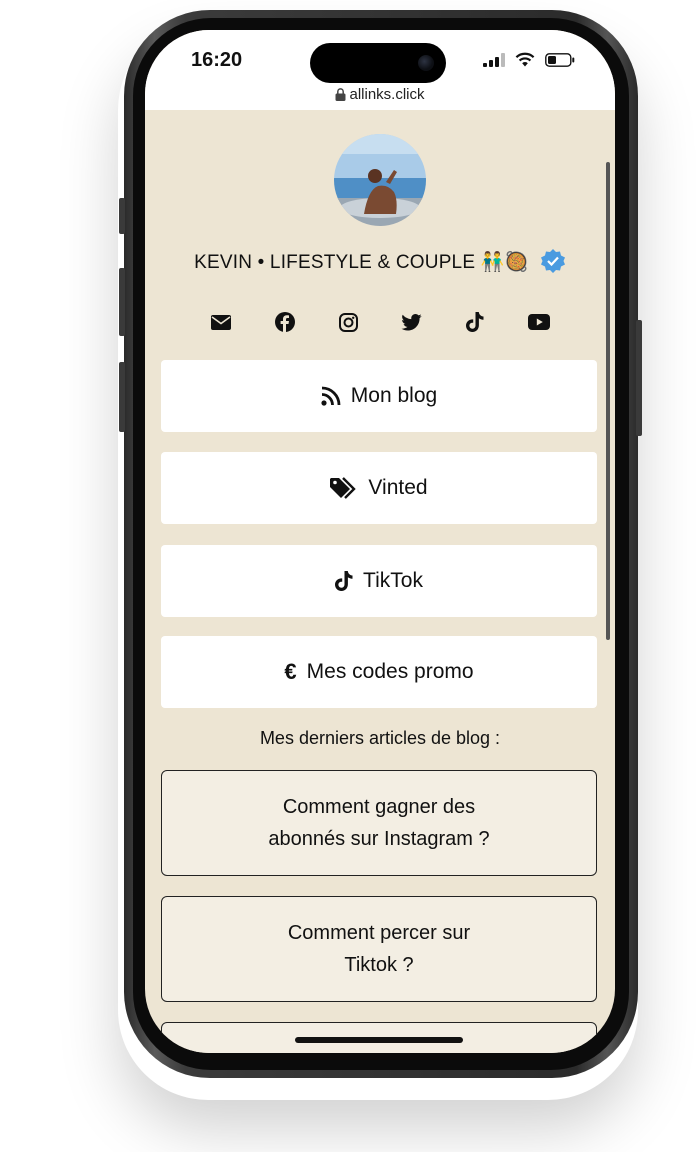 This screenshot has width=700, height=1152. What do you see at coordinates (494, 59) in the screenshot?
I see `cellular-signal-icon` at bounding box center [494, 59].